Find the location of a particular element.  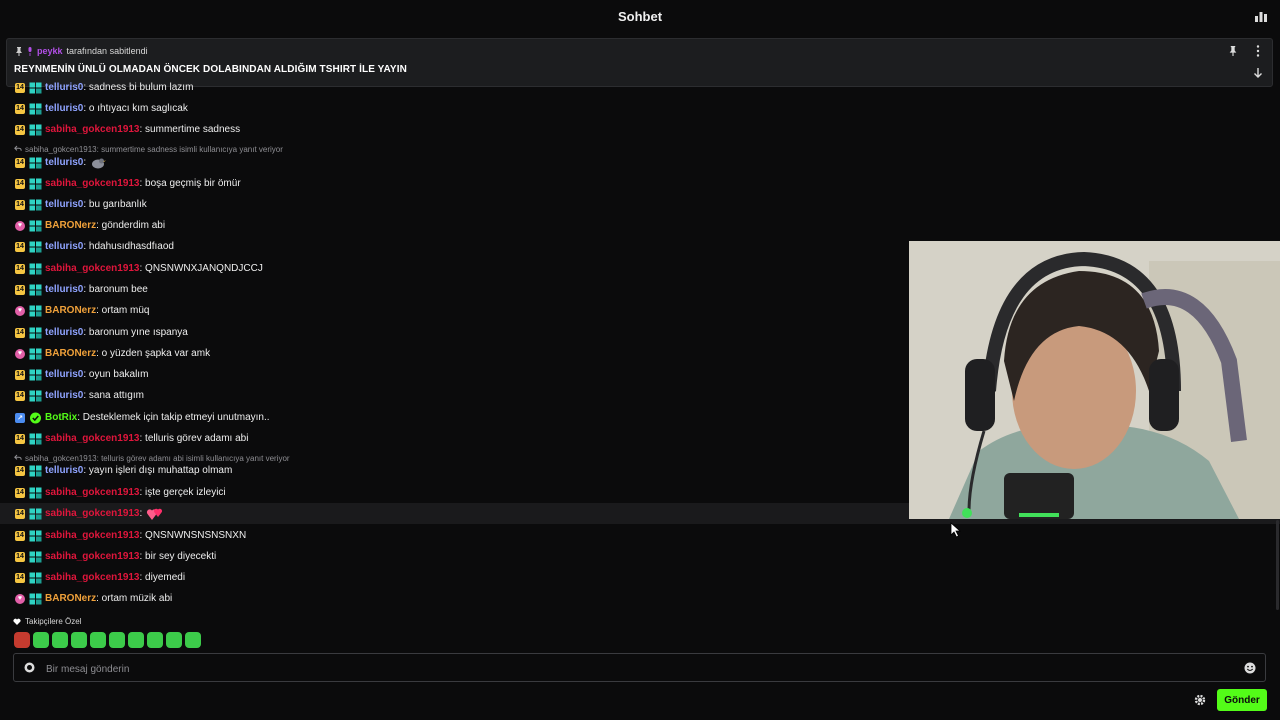

chat-message: 14 sabiha_gokcen1913: summertime sadness is located at coordinates (640, 129).